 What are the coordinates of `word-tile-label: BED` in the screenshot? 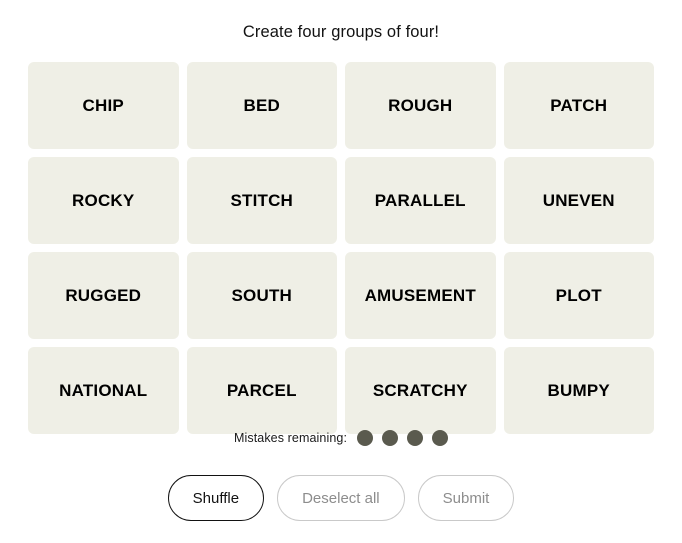 It's located at (261, 105).